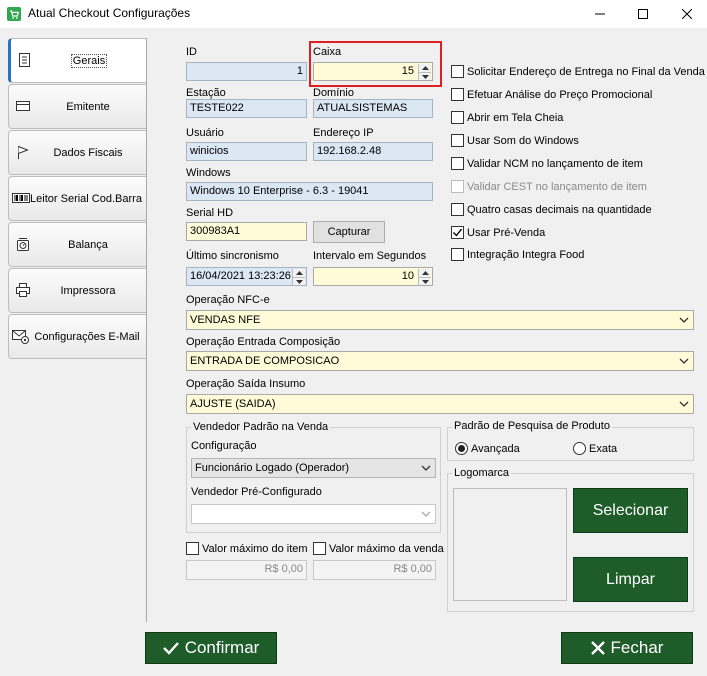  I want to click on tab-gerais: Gerais, so click(77, 60).